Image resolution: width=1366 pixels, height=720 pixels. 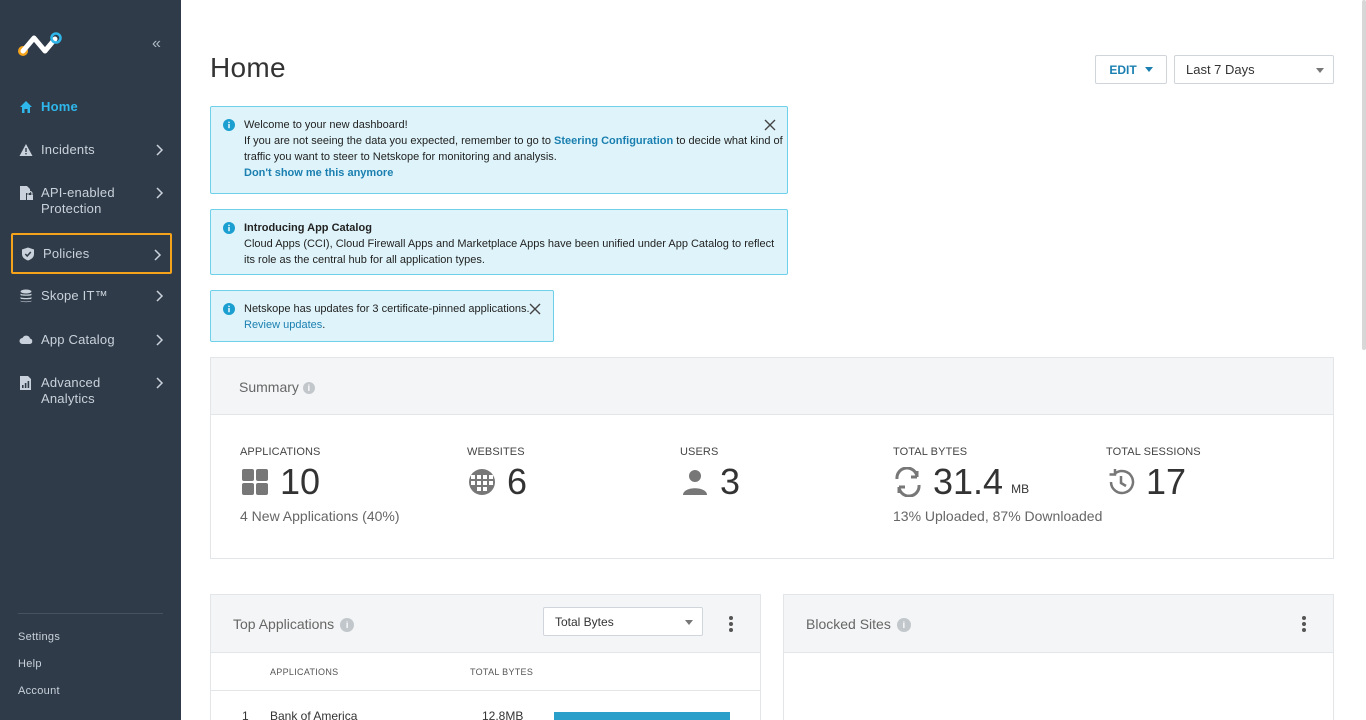 What do you see at coordinates (1122, 482) in the screenshot?
I see `history-icon` at bounding box center [1122, 482].